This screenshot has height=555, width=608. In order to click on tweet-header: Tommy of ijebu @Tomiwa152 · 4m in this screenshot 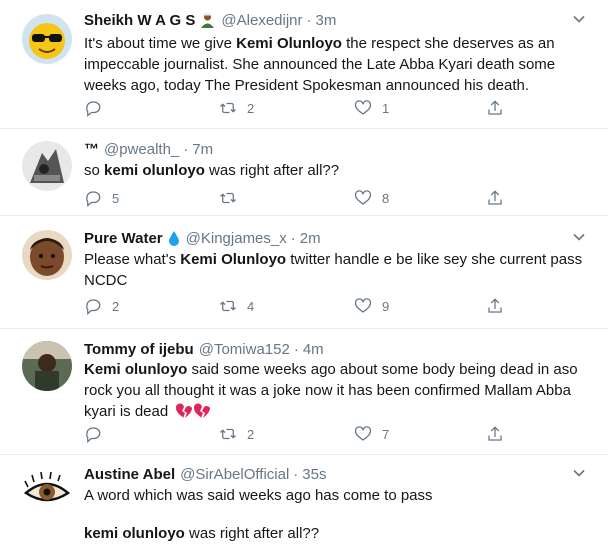, I will do `click(204, 349)`.